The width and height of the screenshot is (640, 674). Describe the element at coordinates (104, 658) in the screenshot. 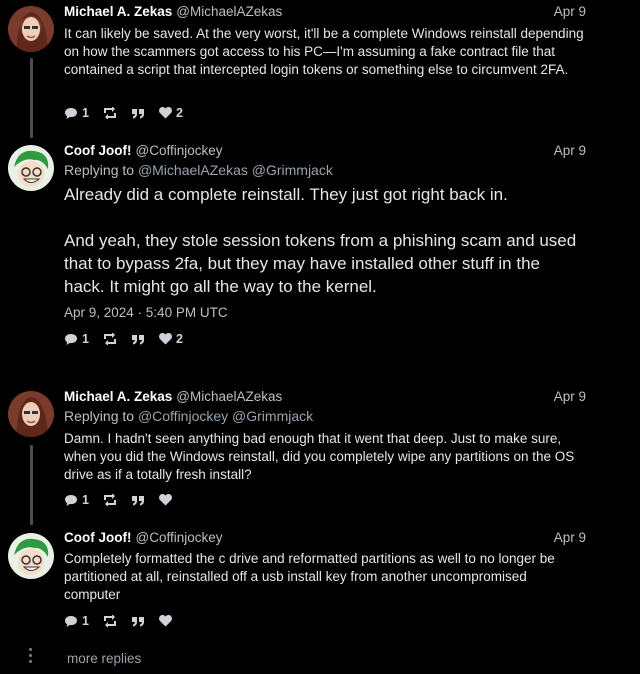

I see `more-replies-link: more replies` at that location.